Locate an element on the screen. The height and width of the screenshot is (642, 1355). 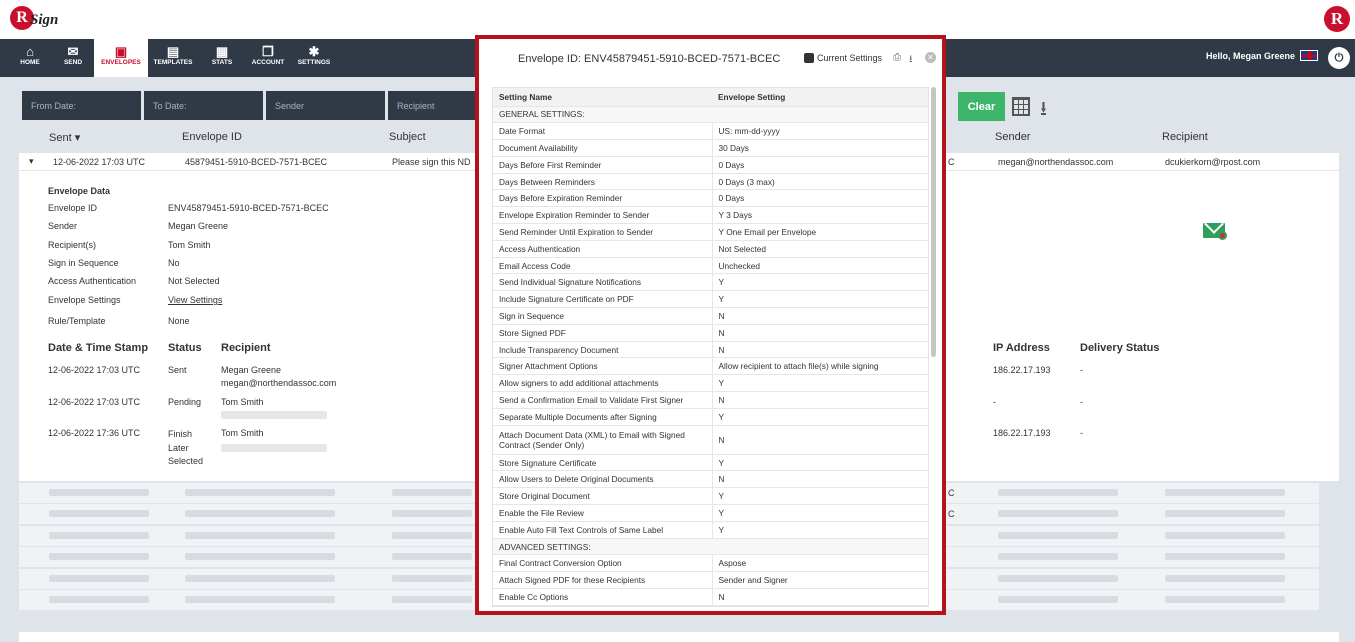
setting-value-header: Envelope Setting is located at coordinates (820, 97).